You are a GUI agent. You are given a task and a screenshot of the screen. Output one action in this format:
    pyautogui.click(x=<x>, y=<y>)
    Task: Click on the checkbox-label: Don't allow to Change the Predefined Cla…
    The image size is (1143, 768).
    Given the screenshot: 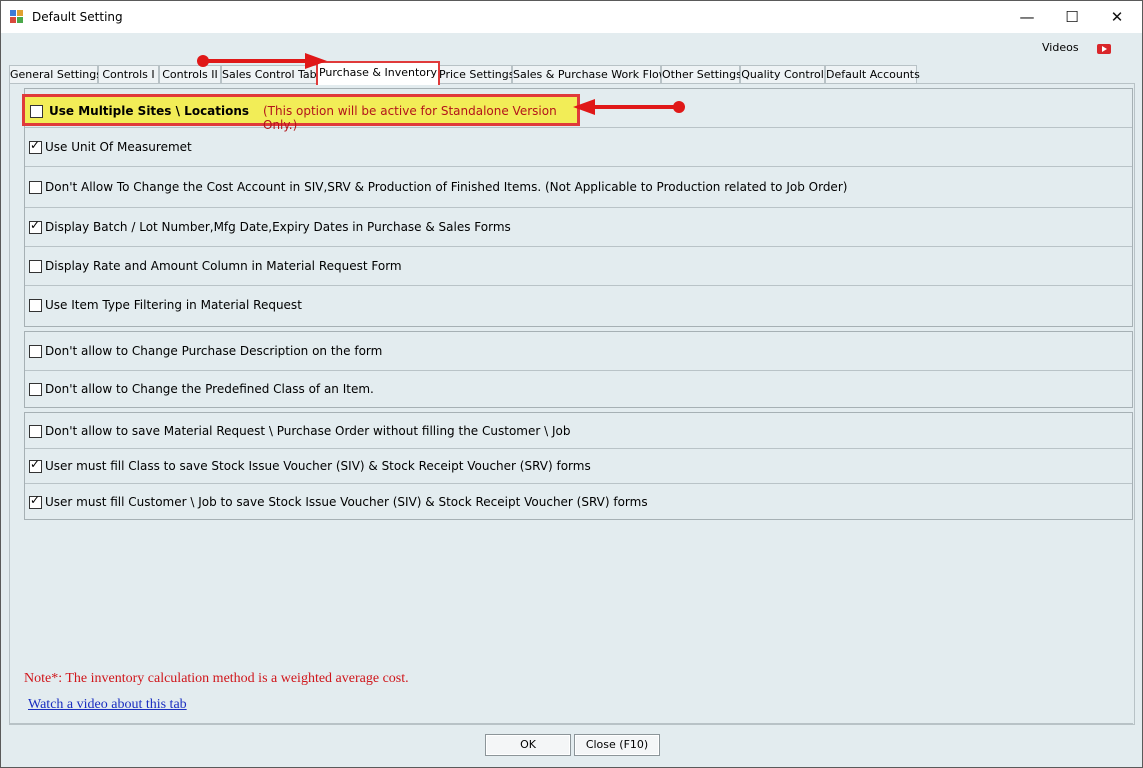 What is the action you would take?
    pyautogui.click(x=209, y=389)
    